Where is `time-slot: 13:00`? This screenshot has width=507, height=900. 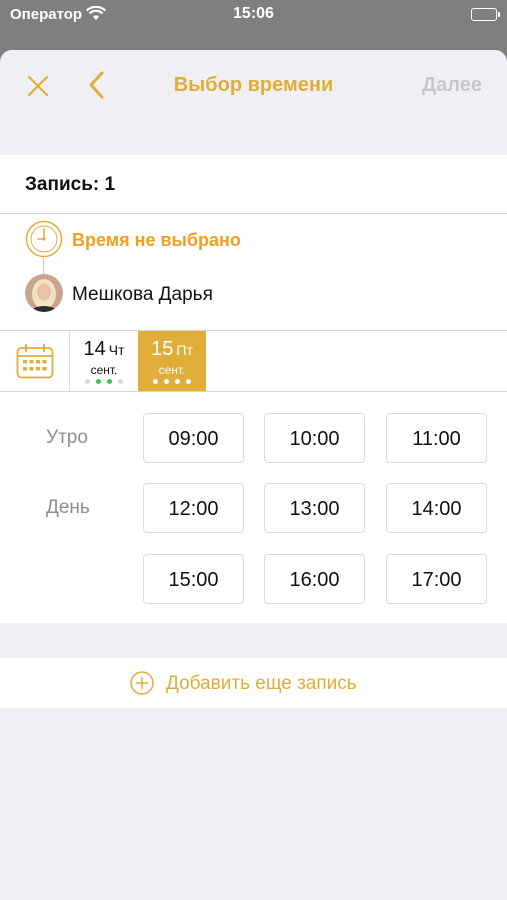 time-slot: 13:00 is located at coordinates (314, 508).